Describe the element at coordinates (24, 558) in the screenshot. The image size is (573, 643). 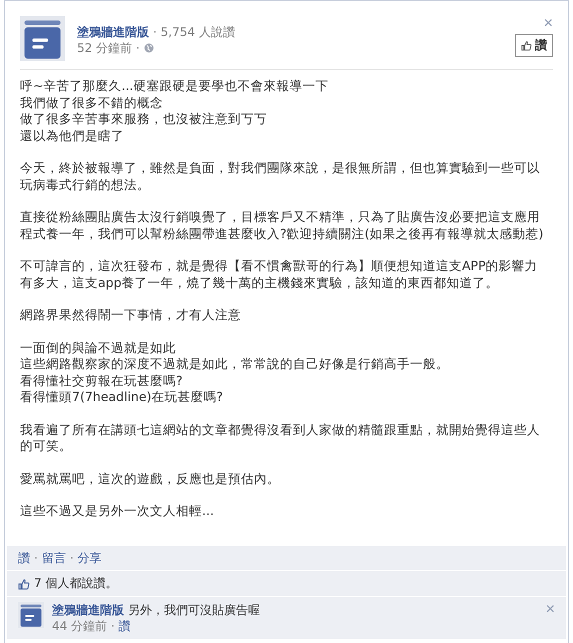
I see `action-link: 讚` at that location.